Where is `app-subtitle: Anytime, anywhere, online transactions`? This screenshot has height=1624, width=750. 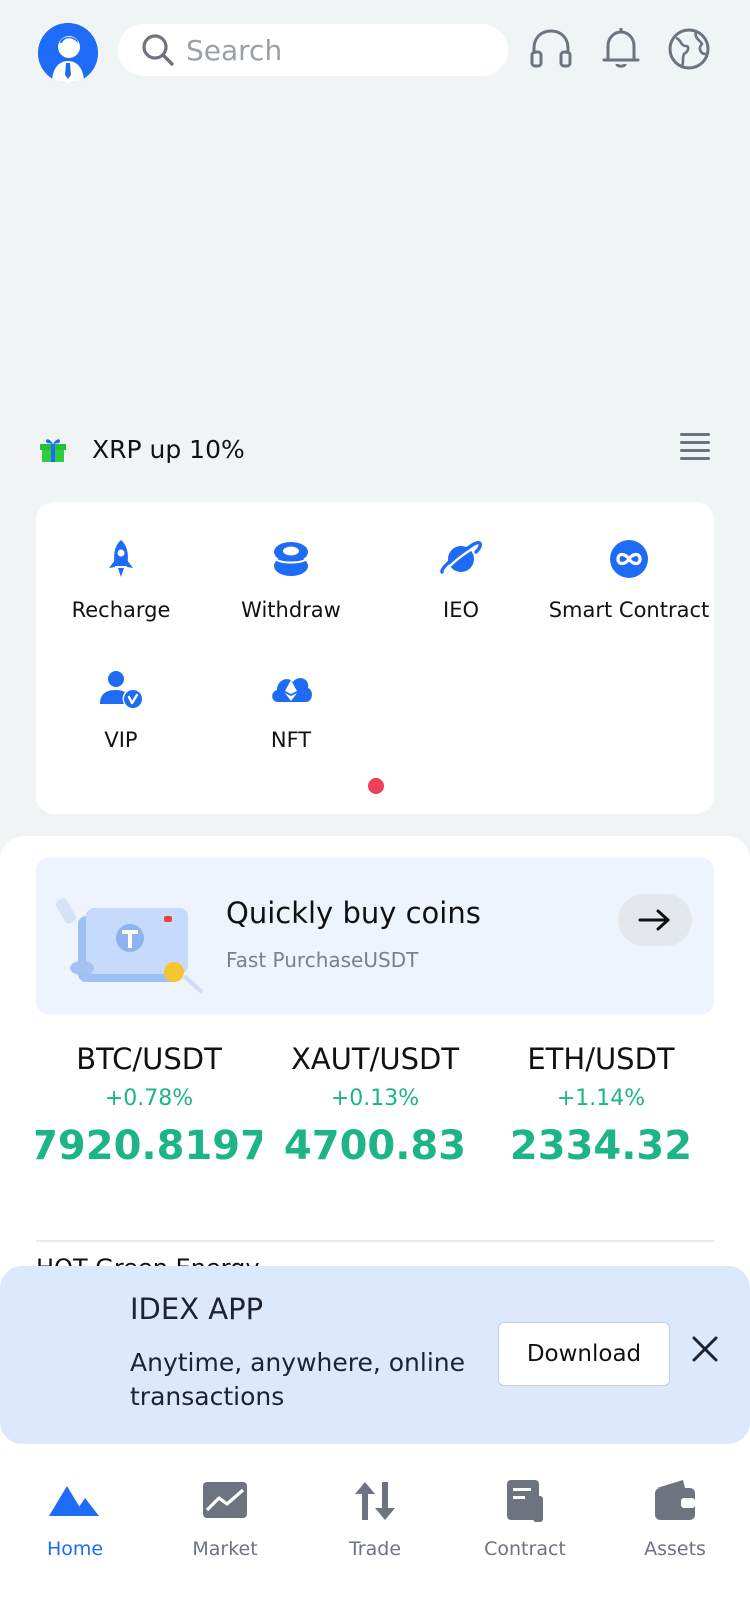
app-subtitle: Anytime, anywhere, online transactions is located at coordinates (298, 1379).